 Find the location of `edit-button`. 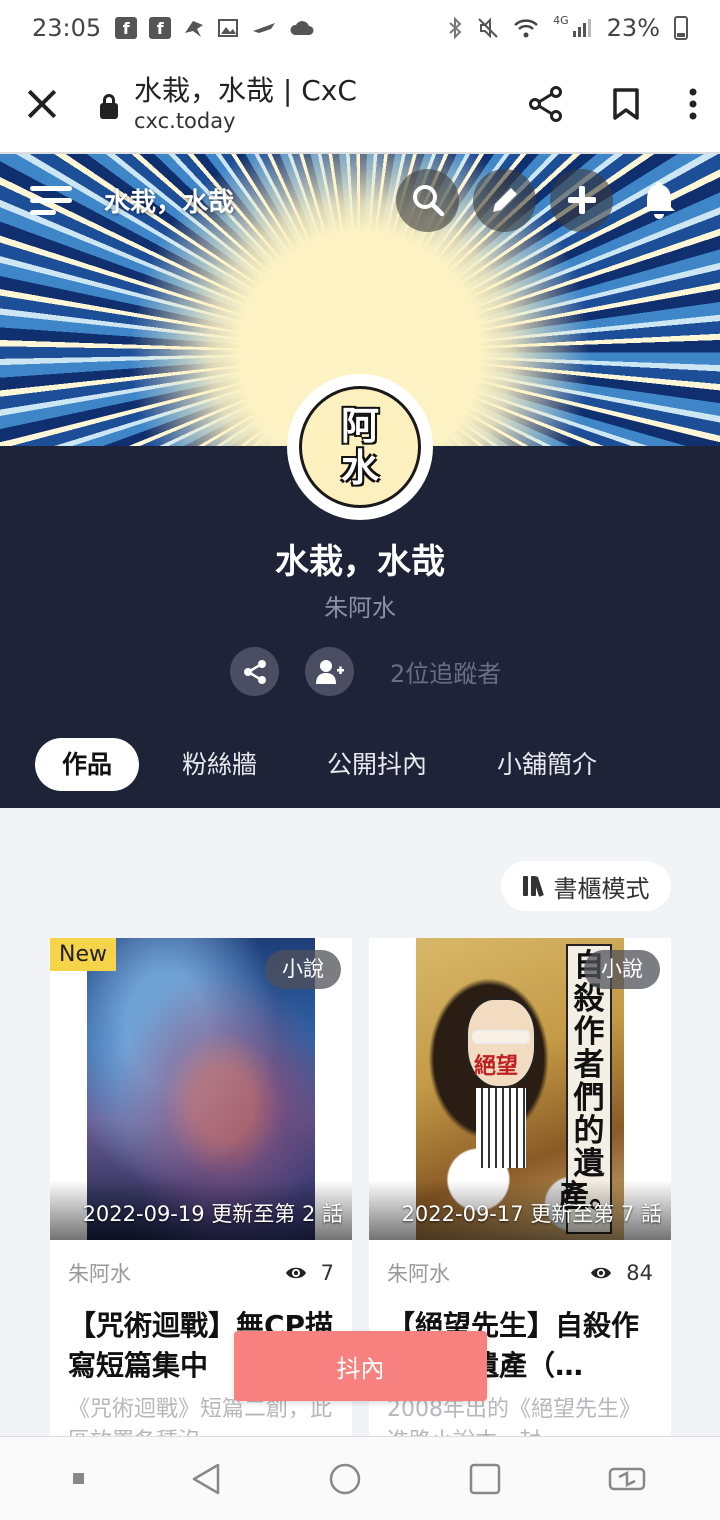

edit-button is located at coordinates (504, 200).